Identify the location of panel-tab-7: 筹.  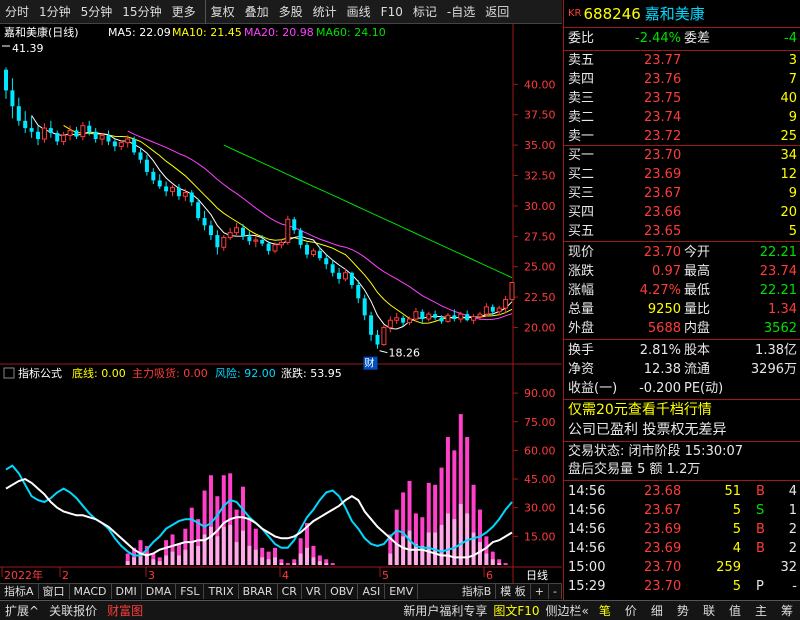
(787, 610).